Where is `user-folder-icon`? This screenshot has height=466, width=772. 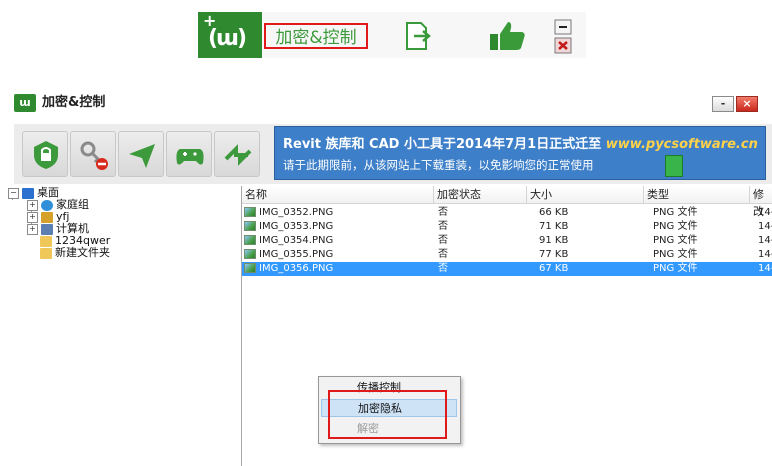
user-folder-icon is located at coordinates (47, 217).